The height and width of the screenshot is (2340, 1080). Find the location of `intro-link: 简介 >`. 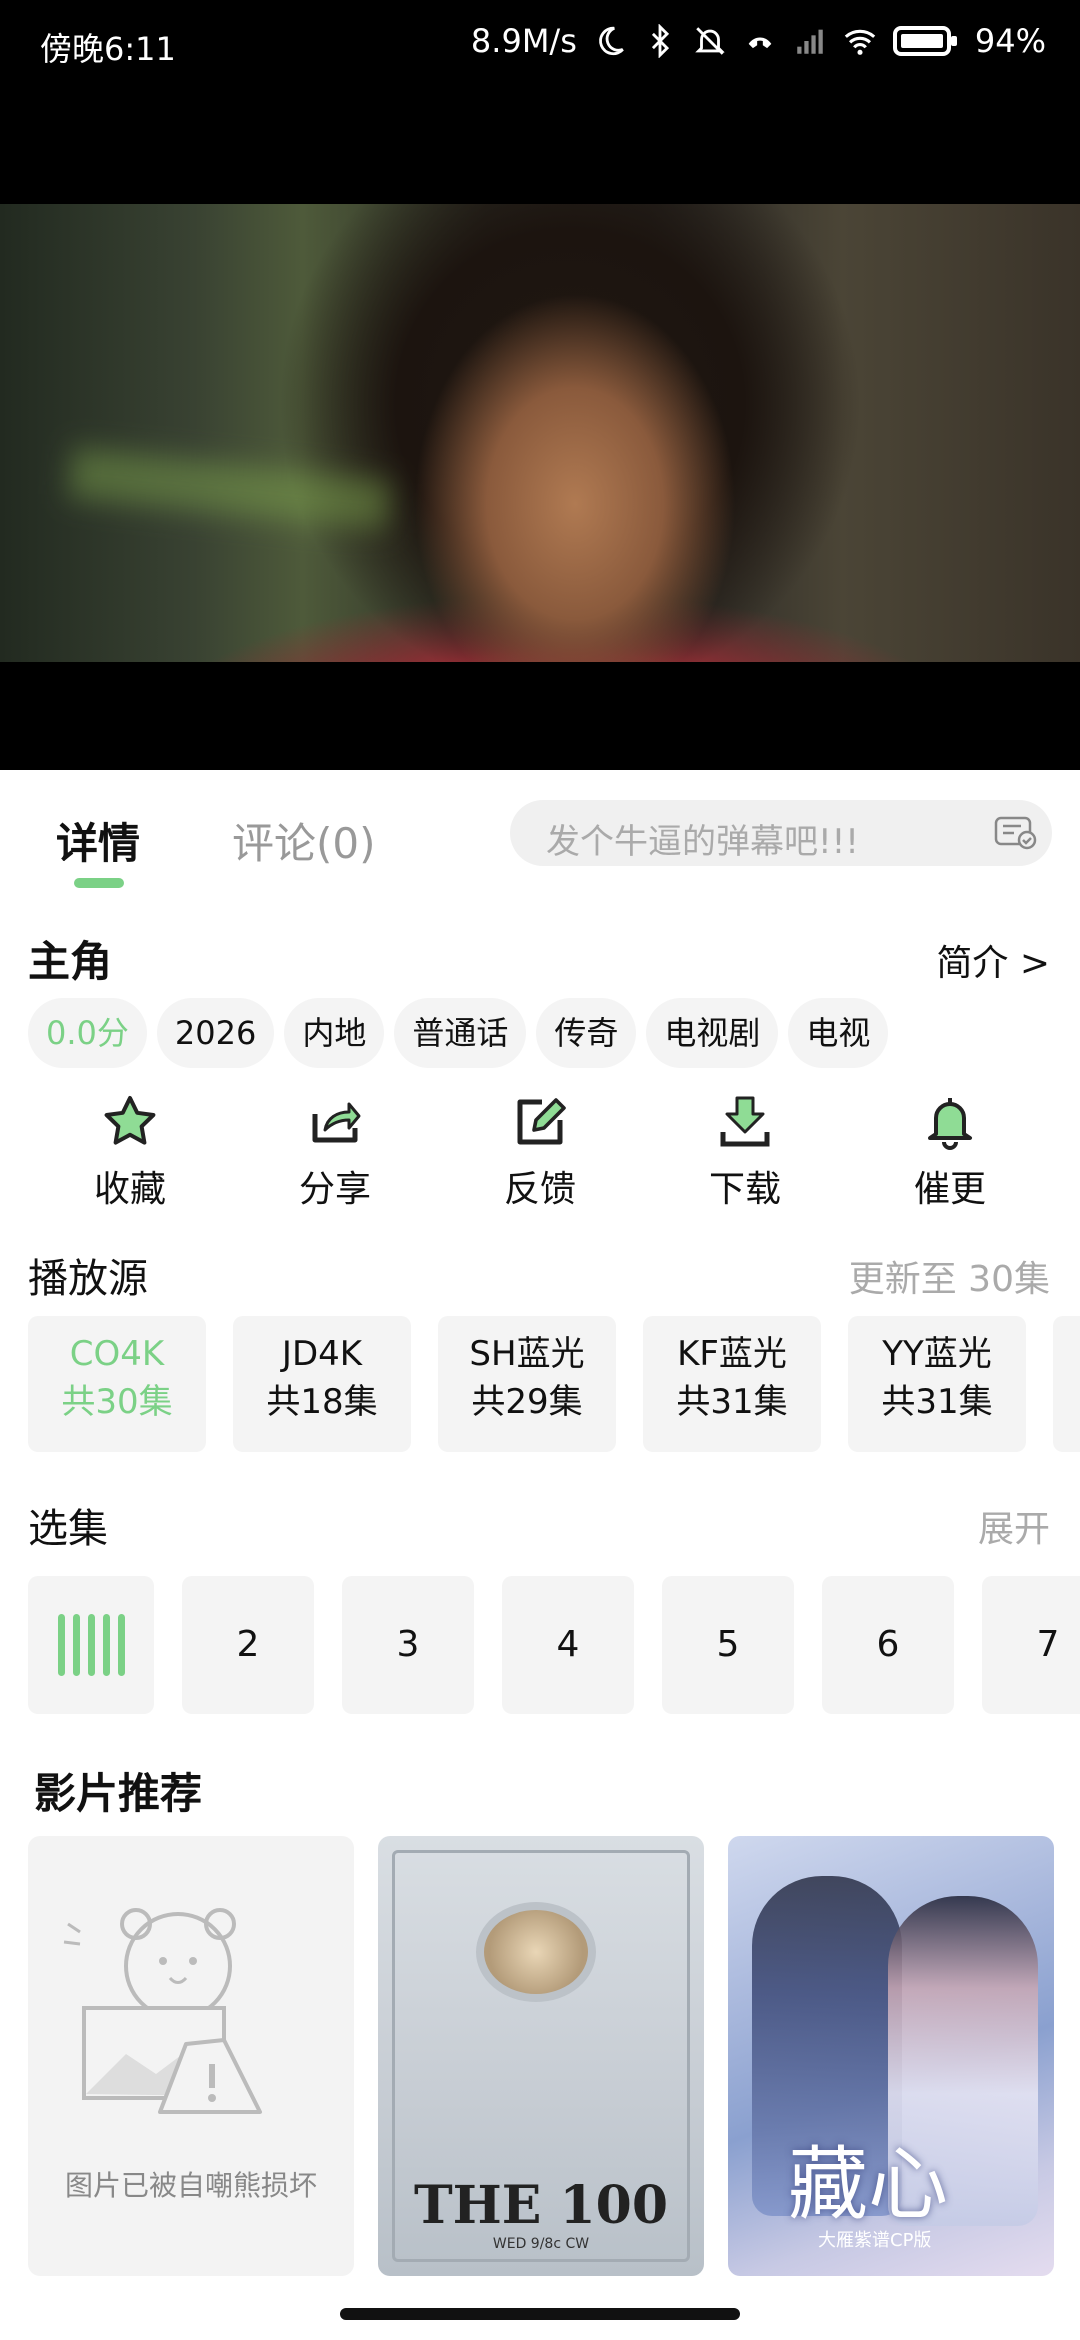

intro-link: 简介 > is located at coordinates (993, 960).